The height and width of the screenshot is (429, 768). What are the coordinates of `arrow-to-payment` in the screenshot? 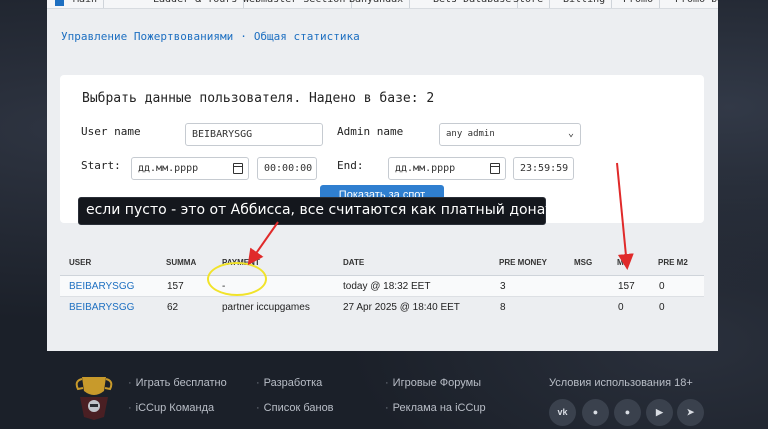 It's located at (263, 243).